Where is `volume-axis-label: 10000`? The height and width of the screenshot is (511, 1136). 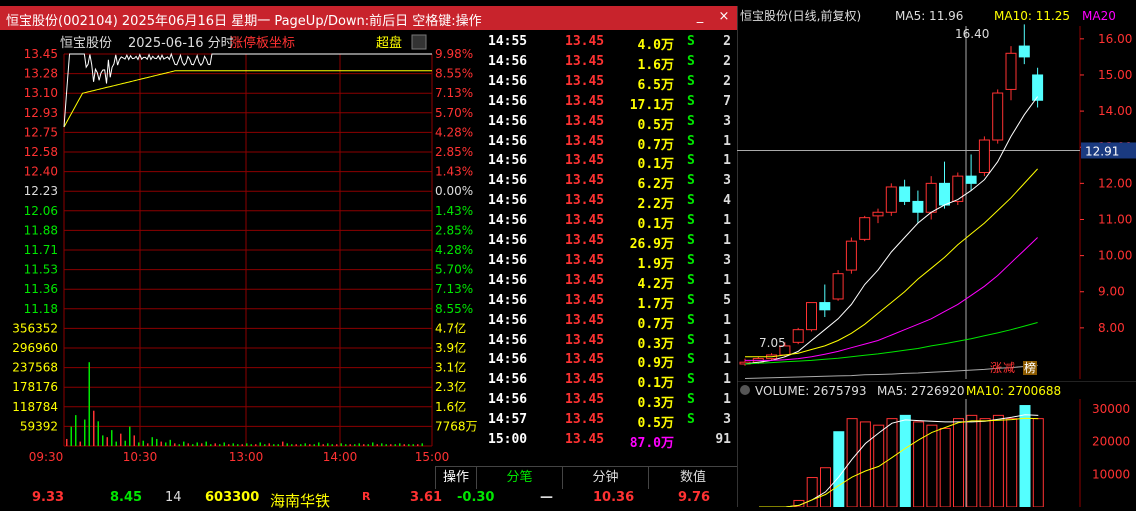
volume-axis-label: 10000 is located at coordinates (1111, 474).